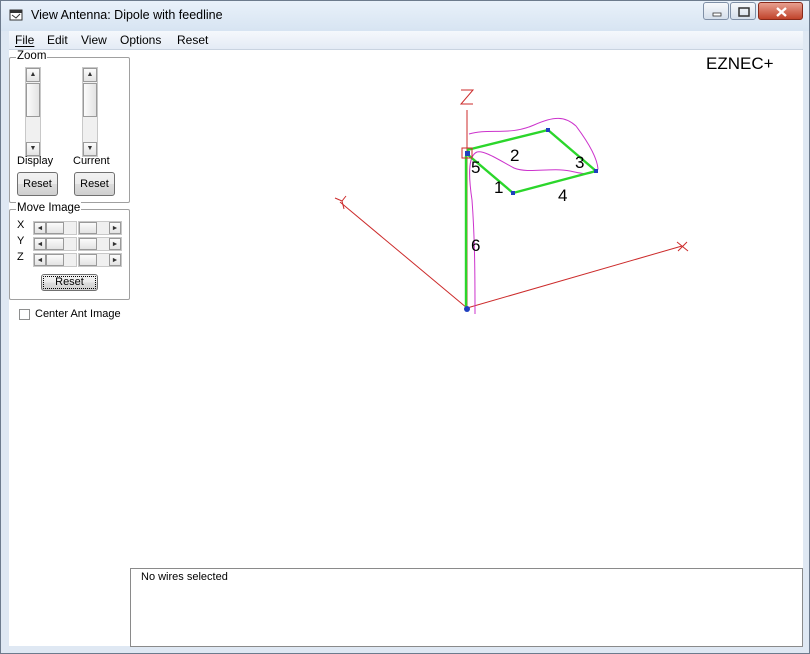 Image resolution: width=810 pixels, height=654 pixels. What do you see at coordinates (716, 11) in the screenshot?
I see `minimize-button` at bounding box center [716, 11].